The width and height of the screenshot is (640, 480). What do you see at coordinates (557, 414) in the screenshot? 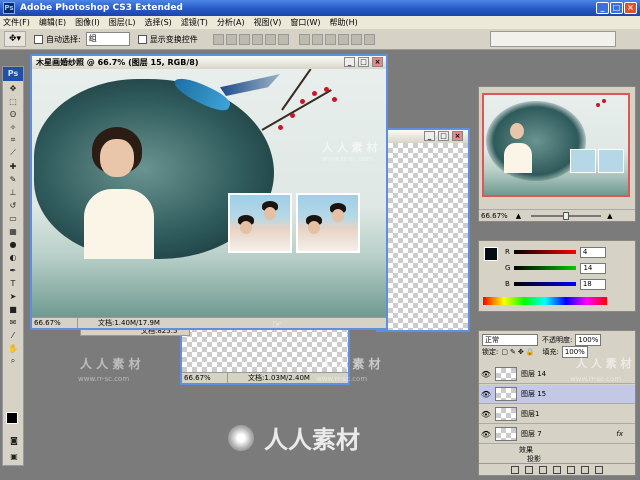
I see `layer-row: 👁 图层1` at bounding box center [557, 414].